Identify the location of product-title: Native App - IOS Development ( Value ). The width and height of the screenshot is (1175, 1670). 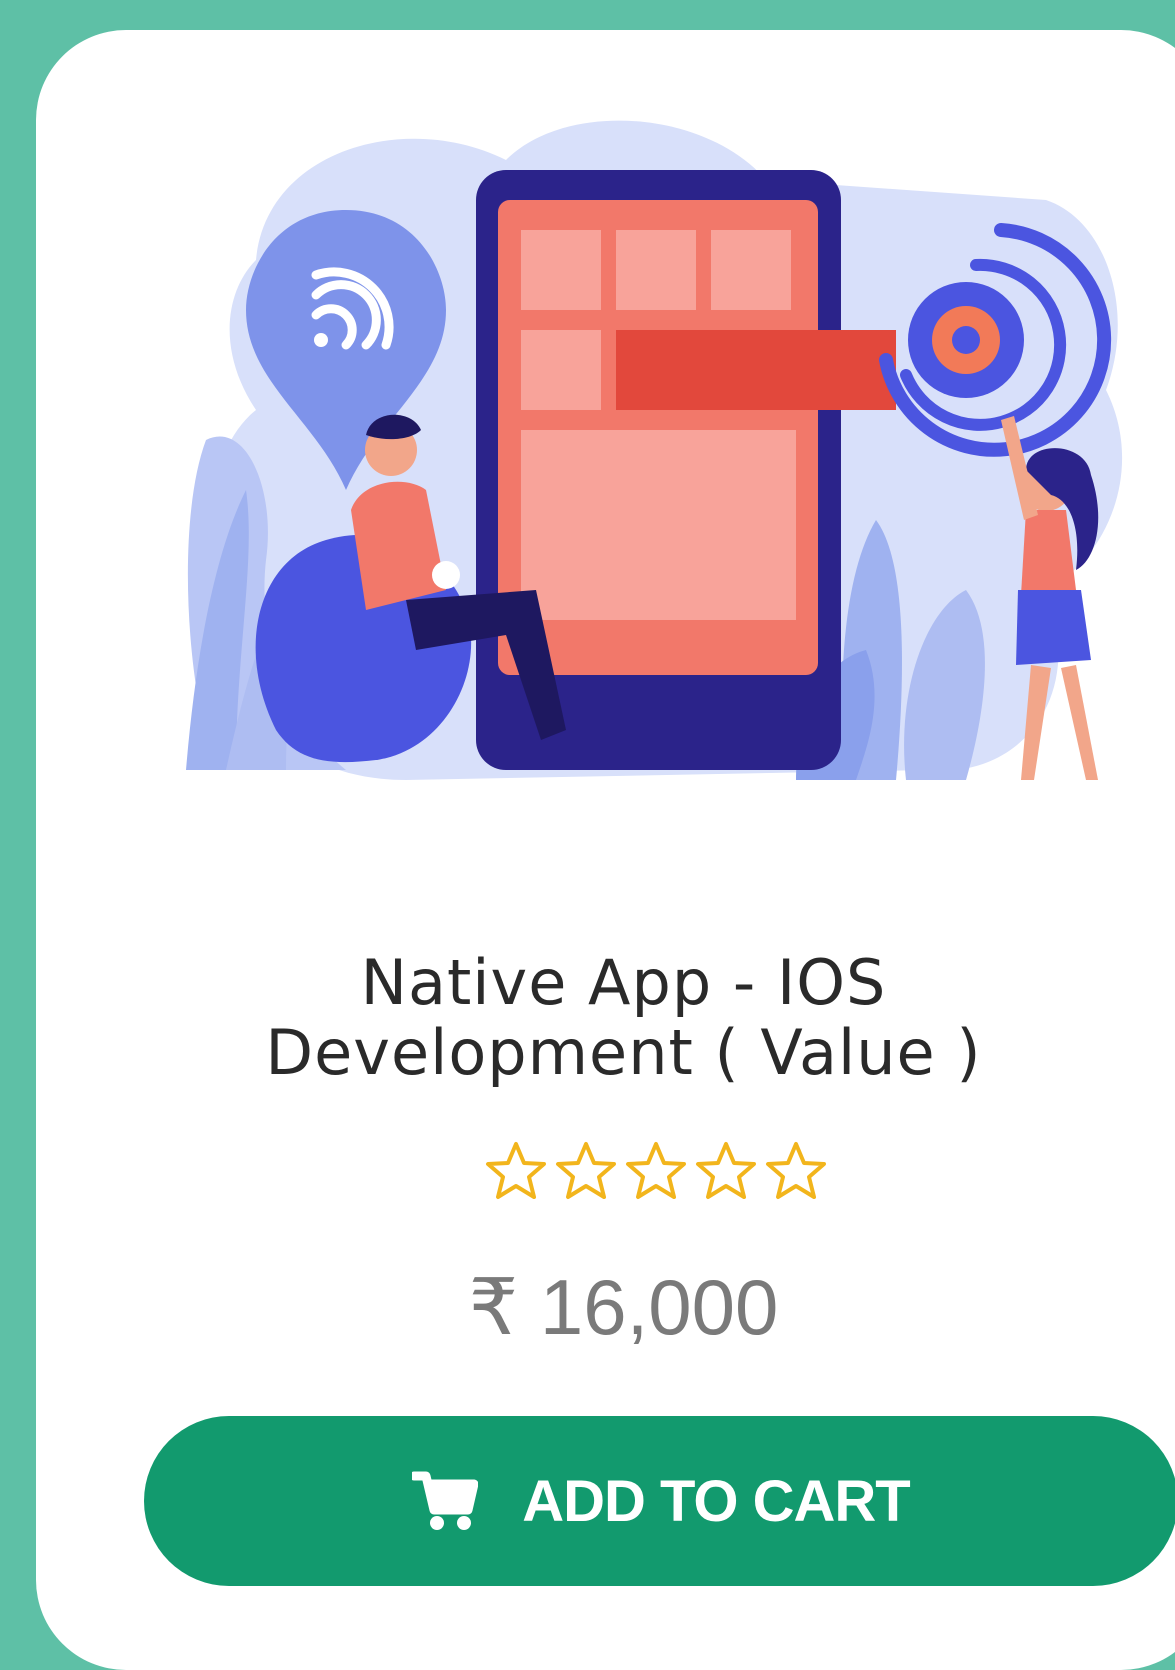
(605, 1018).